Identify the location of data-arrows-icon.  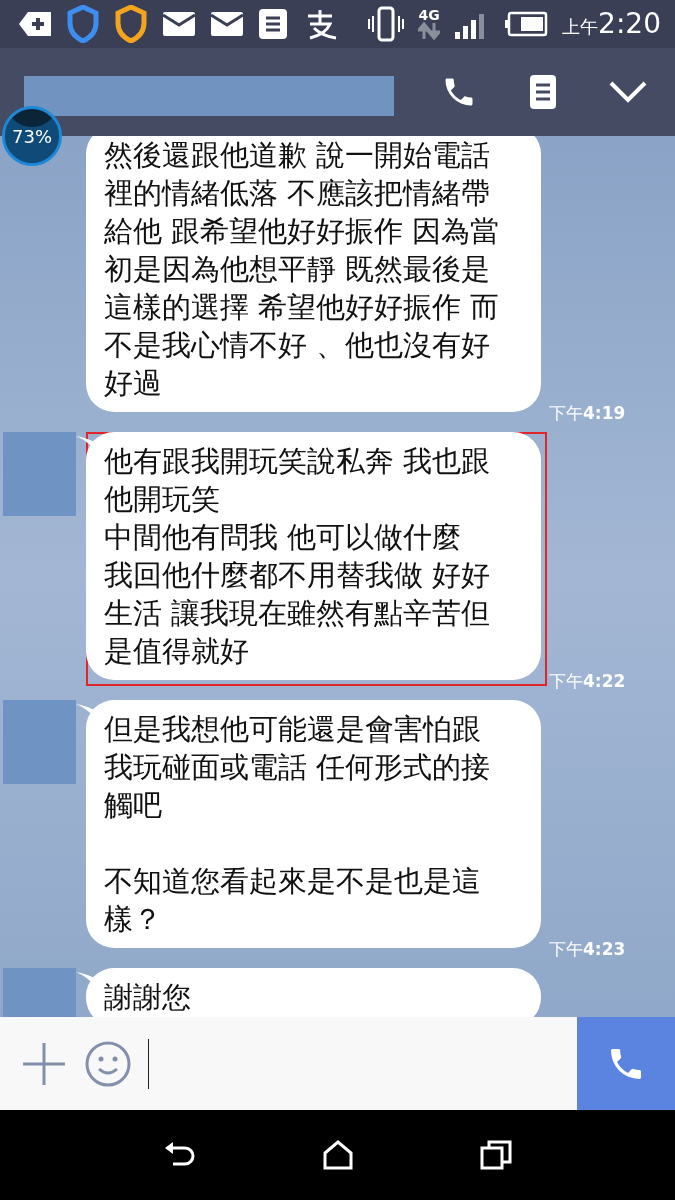
(429, 31).